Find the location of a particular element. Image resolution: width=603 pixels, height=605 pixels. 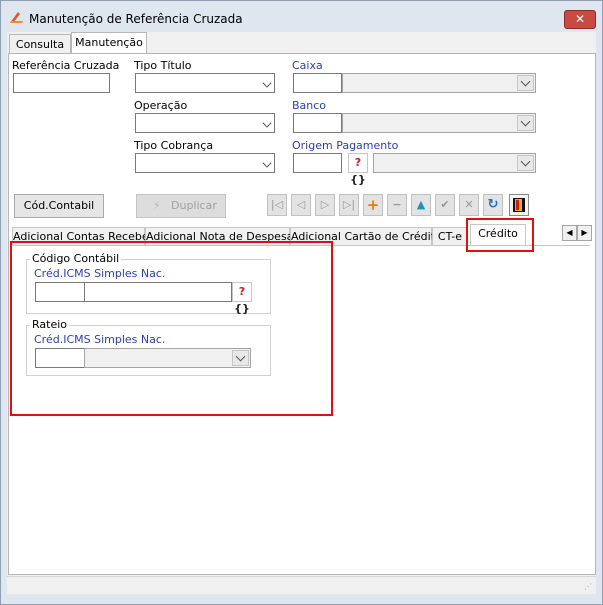

banco-label: Banco is located at coordinates (309, 105).